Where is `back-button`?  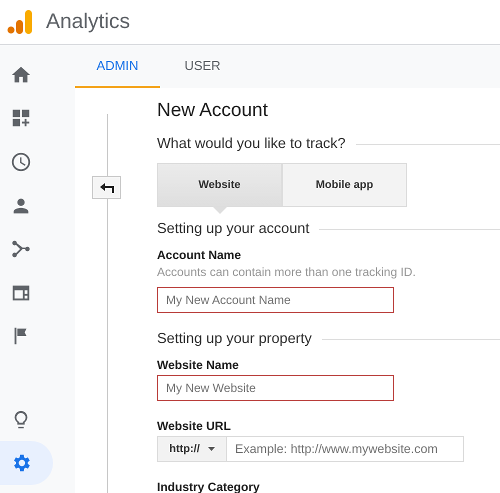 back-button is located at coordinates (106, 187).